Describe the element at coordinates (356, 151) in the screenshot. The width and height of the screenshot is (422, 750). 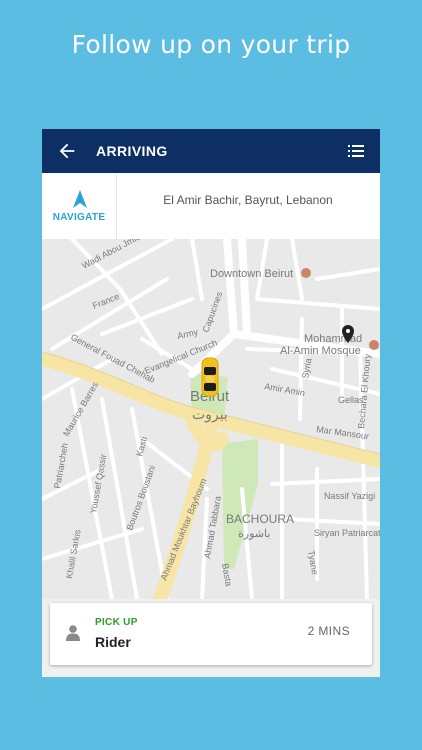
I see `list-icon` at that location.